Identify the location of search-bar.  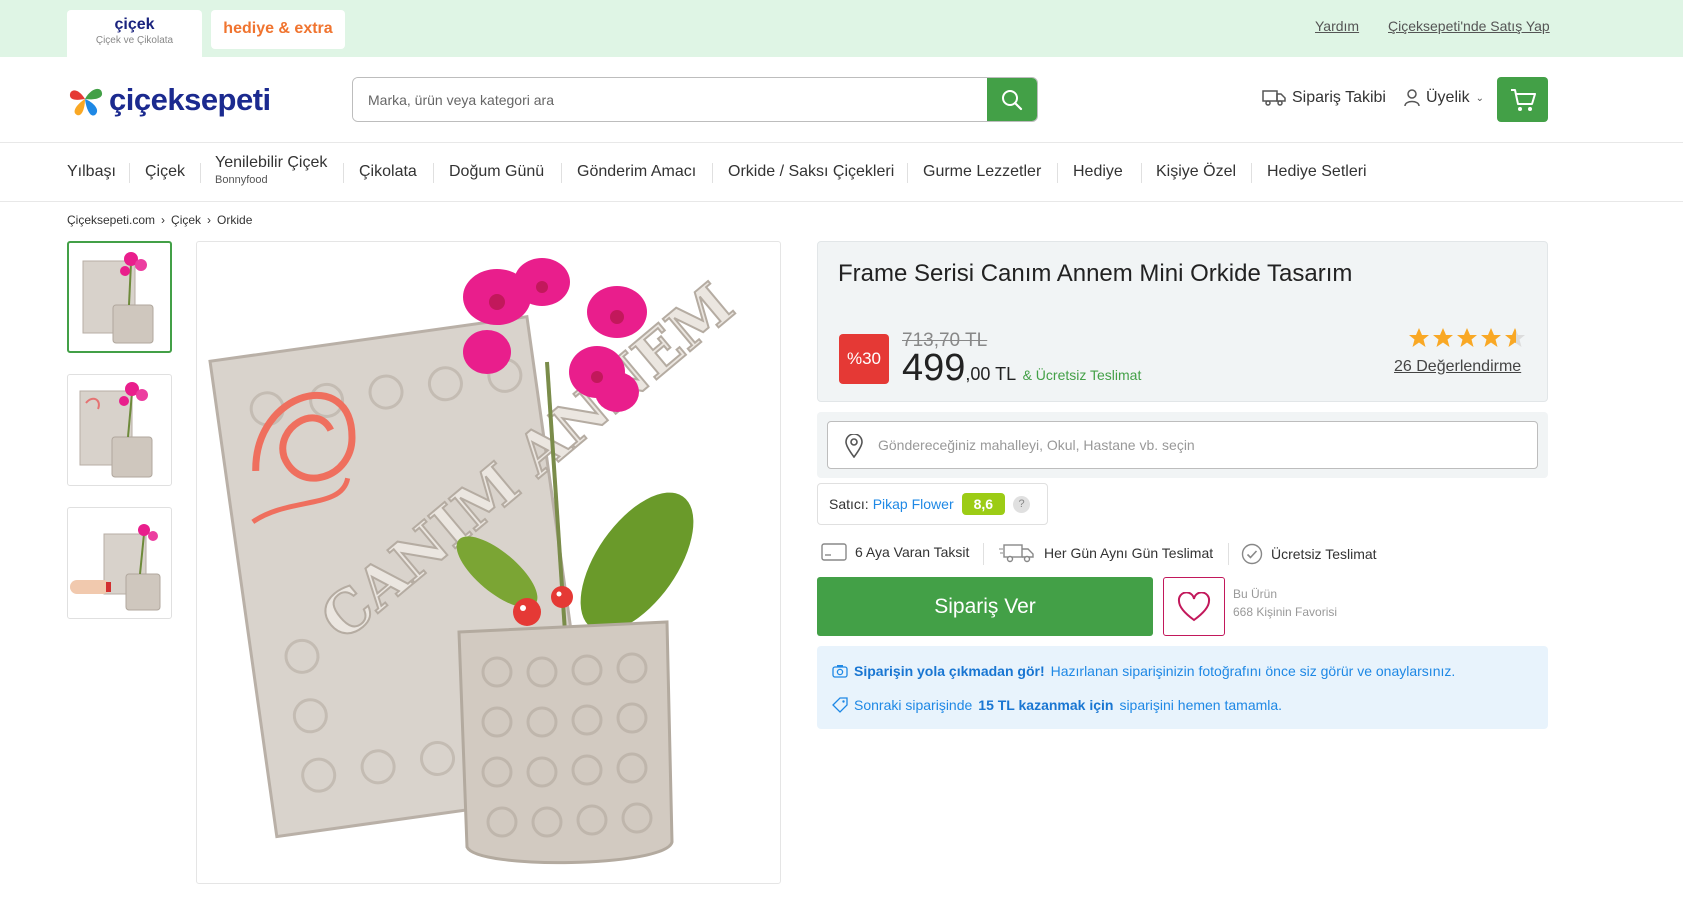
(695, 99).